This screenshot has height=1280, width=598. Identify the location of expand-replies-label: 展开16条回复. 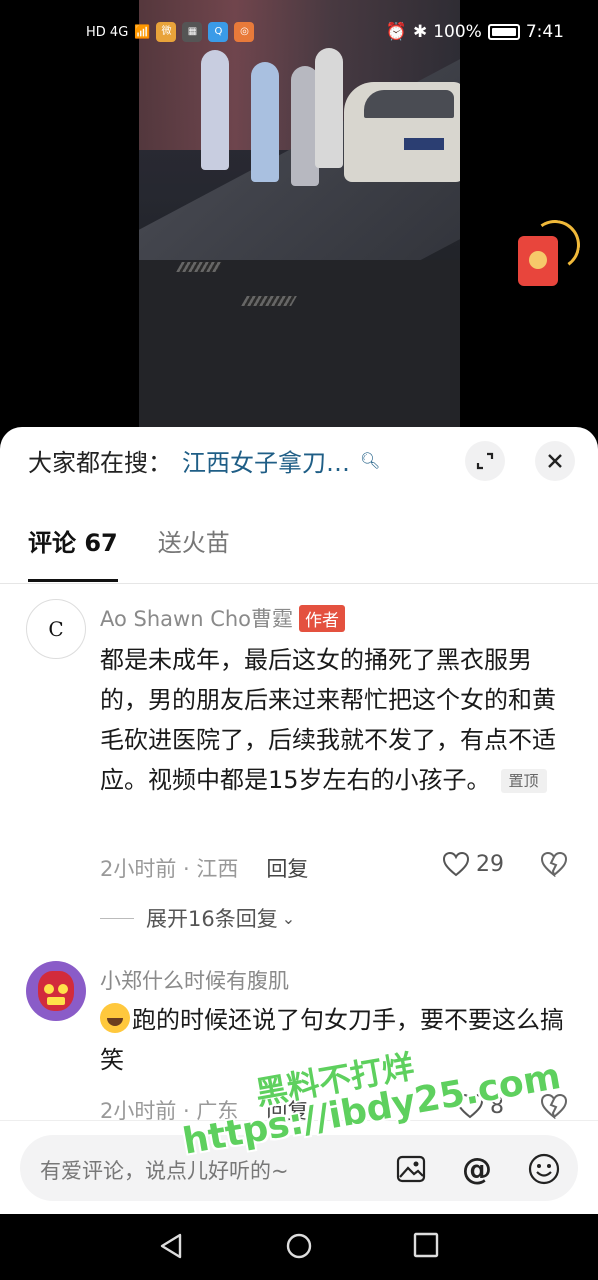
(212, 919).